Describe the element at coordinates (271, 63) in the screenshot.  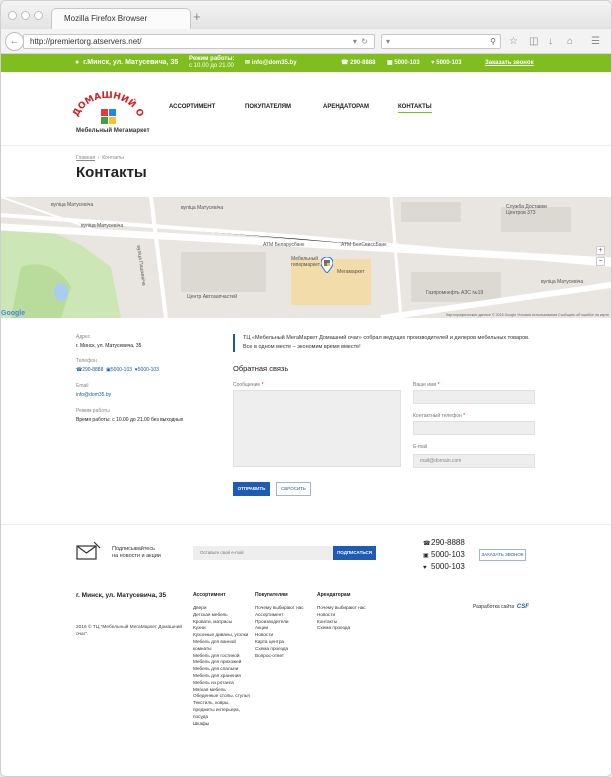
I see `topbar-email: ✉ info@dom35.by` at that location.